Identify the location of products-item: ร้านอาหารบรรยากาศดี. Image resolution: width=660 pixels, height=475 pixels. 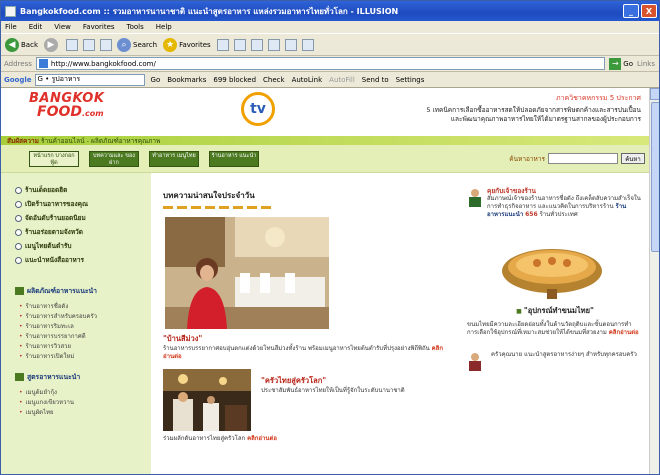
(83, 336).